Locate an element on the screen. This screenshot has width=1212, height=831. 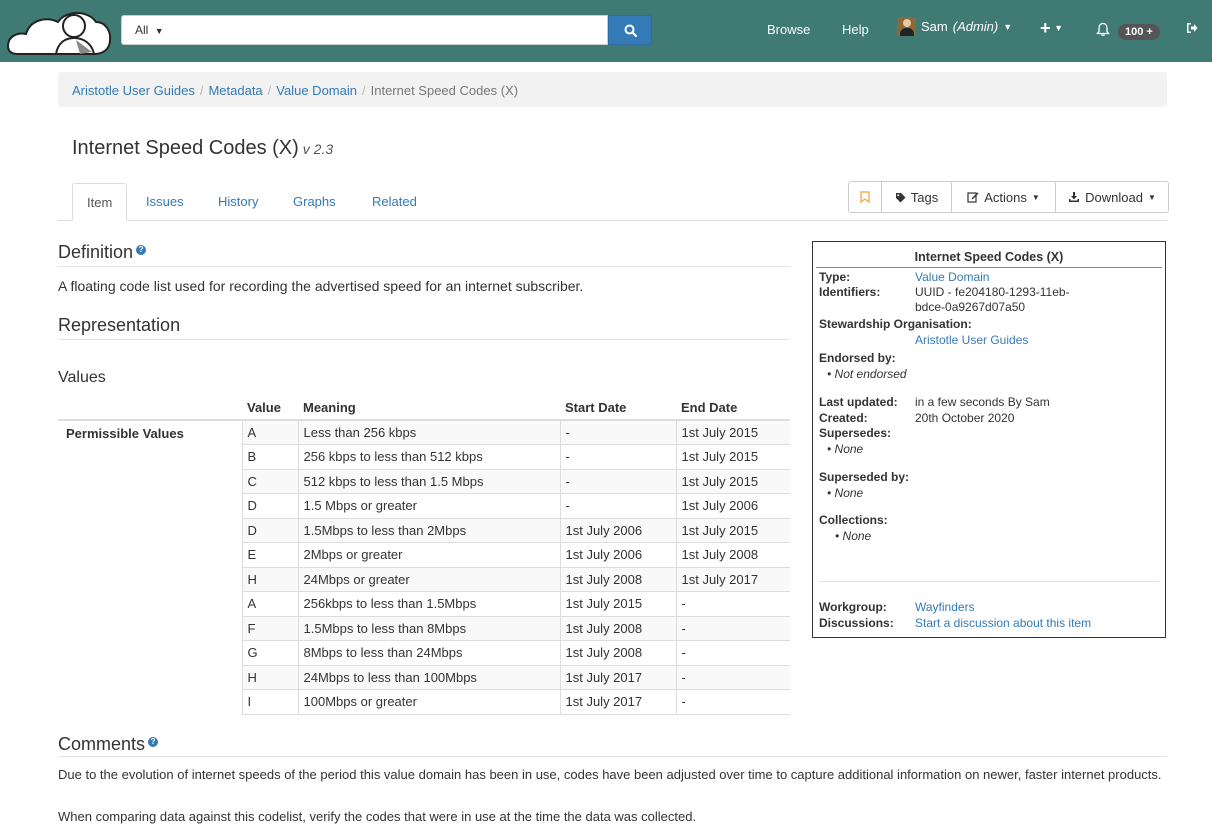
identifiers-value-line1: UUID - fe204180-1293-11eb- is located at coordinates (992, 292).